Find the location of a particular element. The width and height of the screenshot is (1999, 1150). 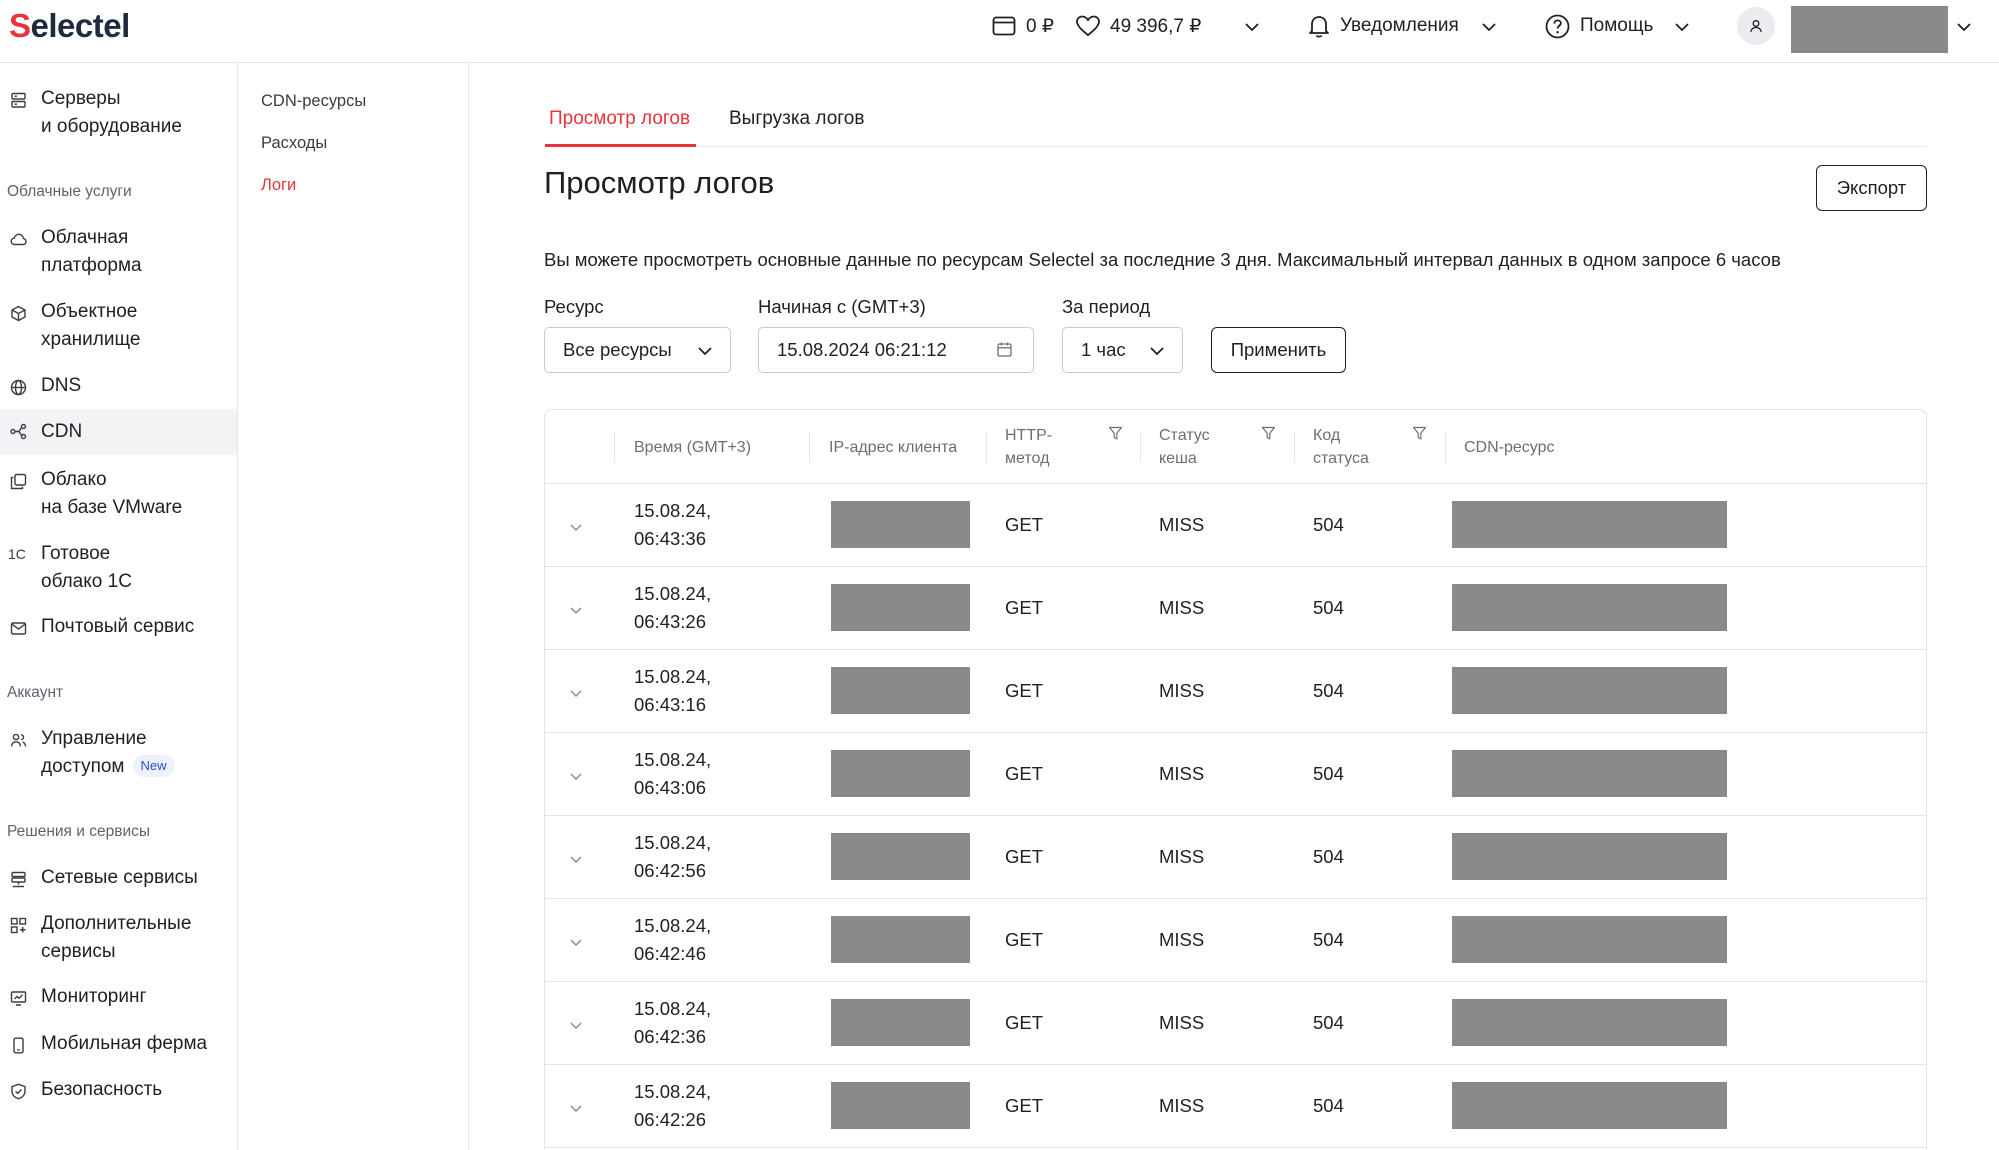

table-row: 15.08.24, 06:43:06 GET MISS 504 is located at coordinates (1235, 774).